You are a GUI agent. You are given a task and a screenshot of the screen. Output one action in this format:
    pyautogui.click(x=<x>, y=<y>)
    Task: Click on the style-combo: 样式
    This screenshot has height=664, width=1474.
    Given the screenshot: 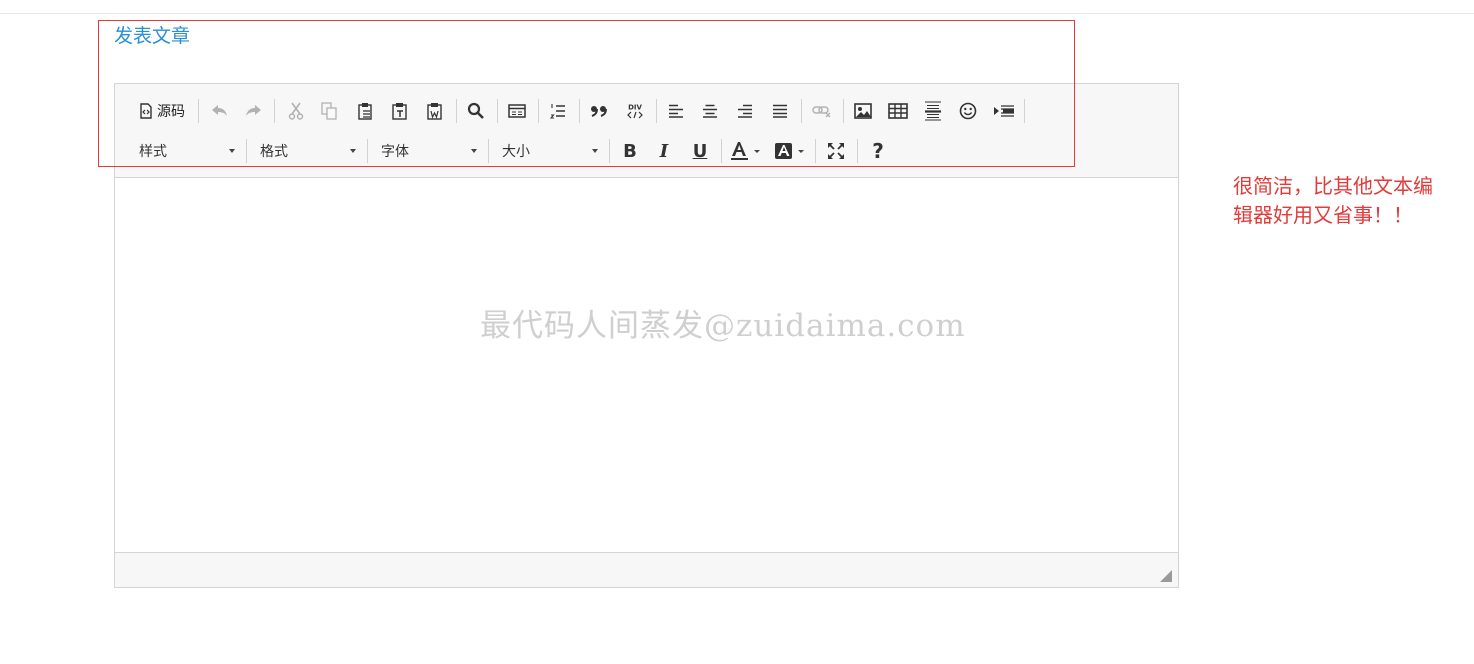 What is the action you would take?
    pyautogui.click(x=186, y=151)
    